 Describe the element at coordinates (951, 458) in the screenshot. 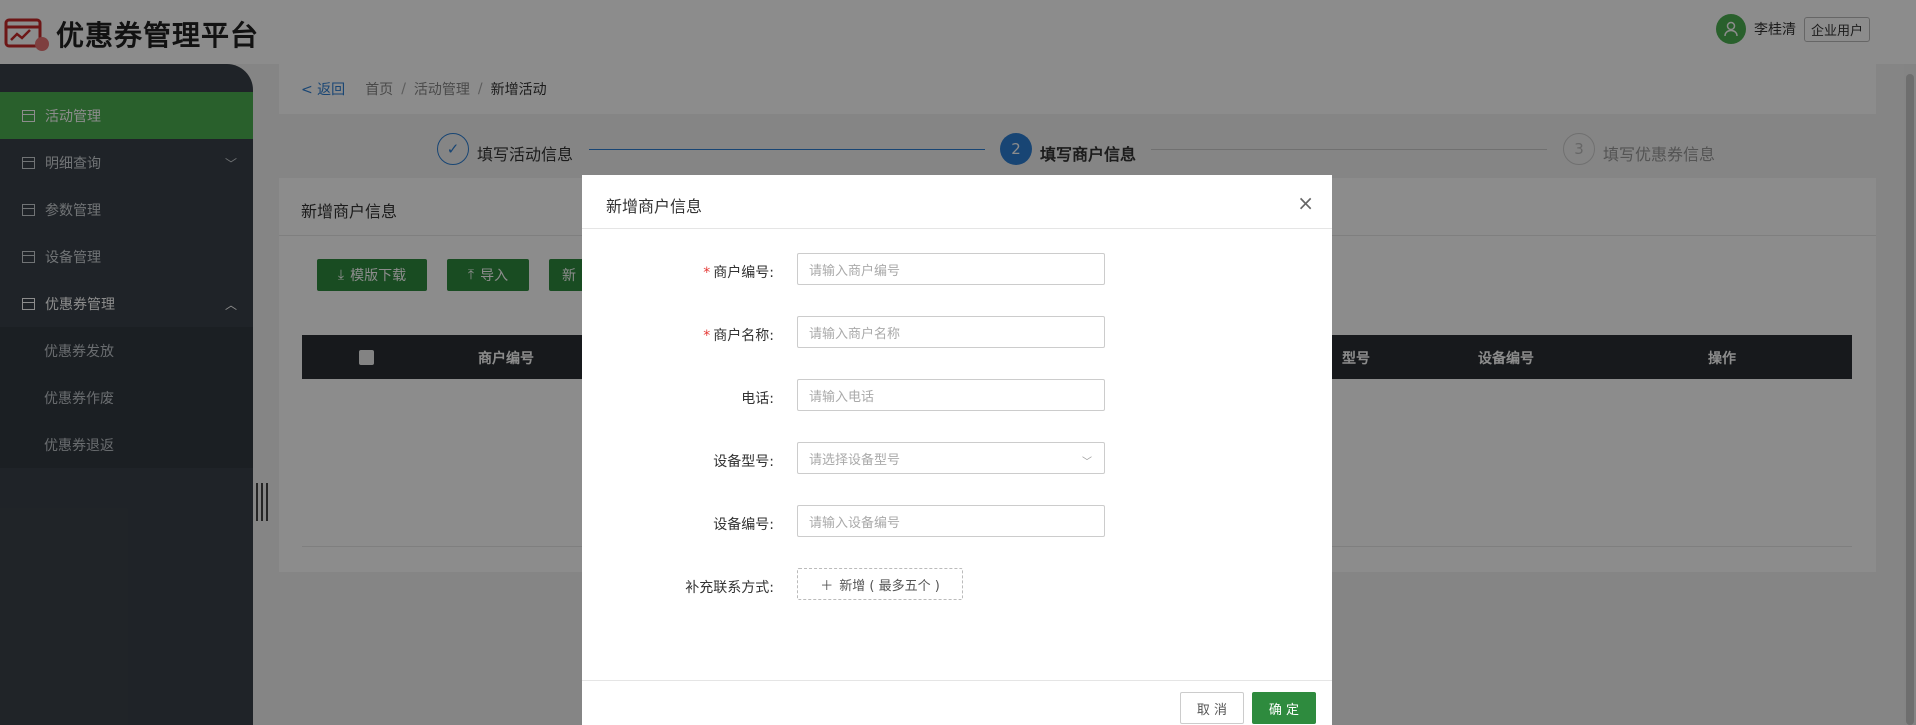

I see `device-model-select: 请选择设备型号 ﹀` at that location.